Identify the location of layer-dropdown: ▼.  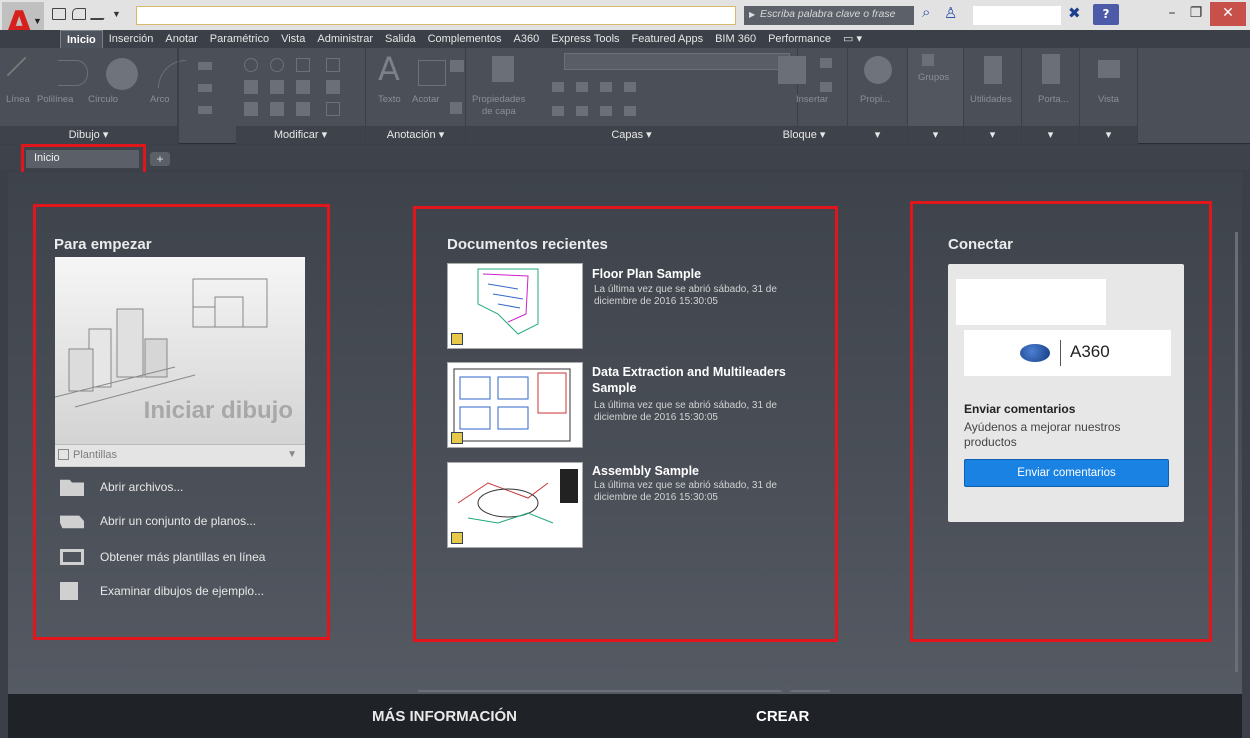
(677, 61).